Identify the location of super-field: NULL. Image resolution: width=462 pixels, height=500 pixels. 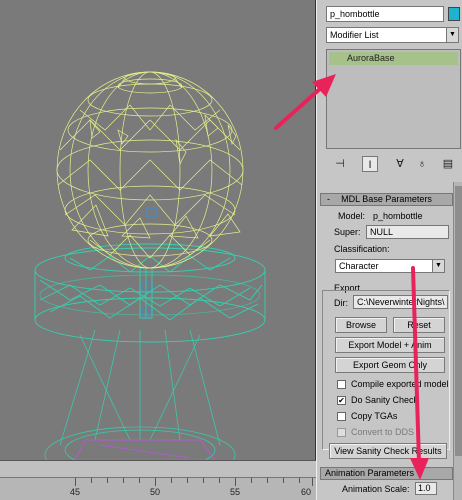
(407, 232).